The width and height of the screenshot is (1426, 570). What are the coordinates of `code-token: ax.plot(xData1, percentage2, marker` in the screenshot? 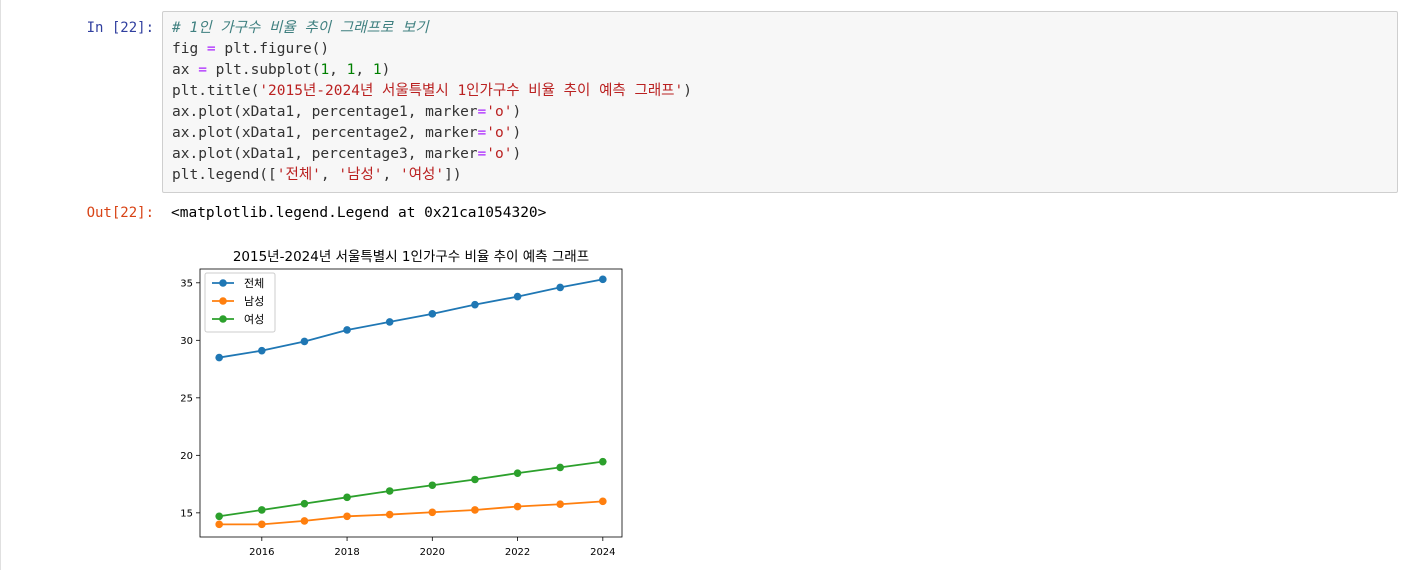 It's located at (325, 133).